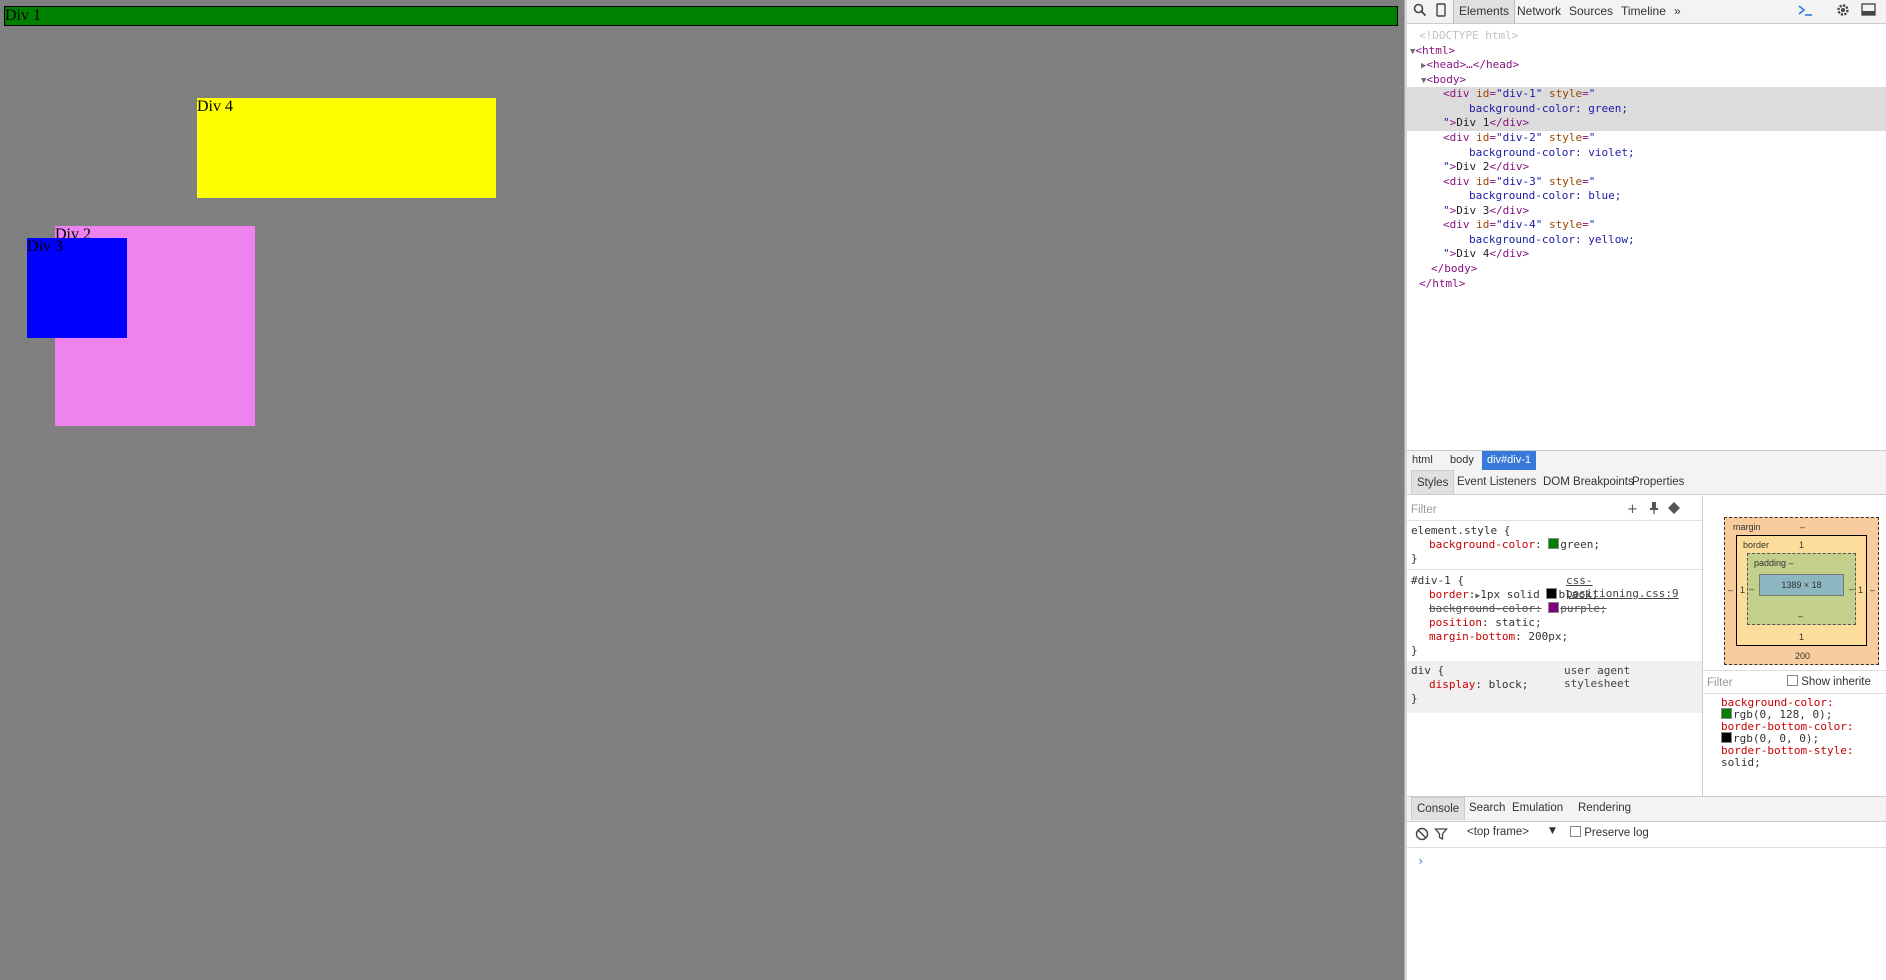 The height and width of the screenshot is (980, 1886). Describe the element at coordinates (1424, 510) in the screenshot. I see `styles-filter-input: Filter` at that location.